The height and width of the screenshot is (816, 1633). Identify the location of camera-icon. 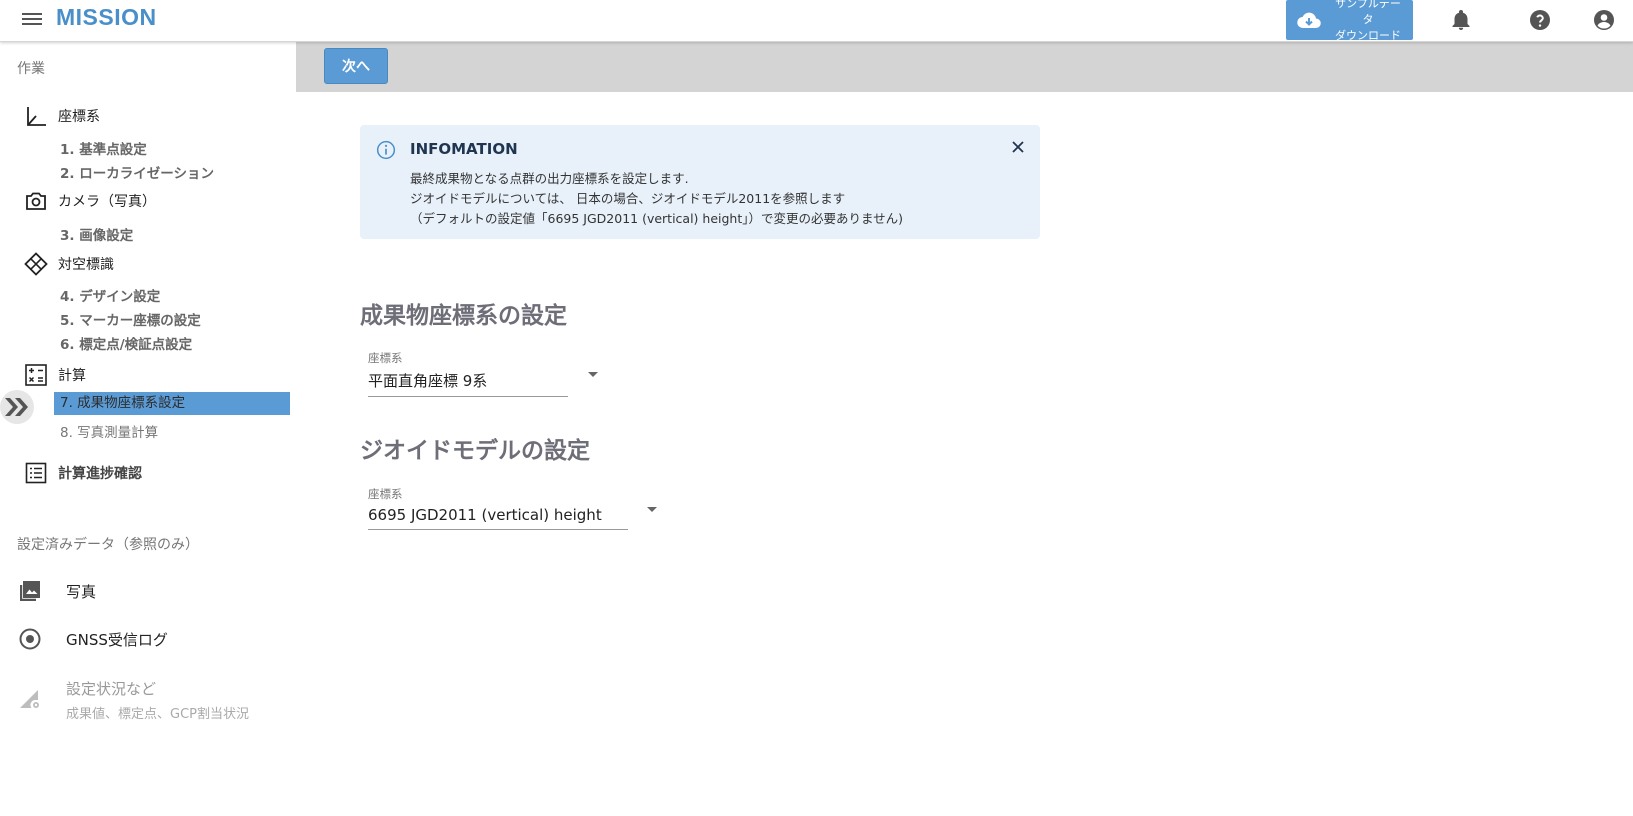
(36, 201).